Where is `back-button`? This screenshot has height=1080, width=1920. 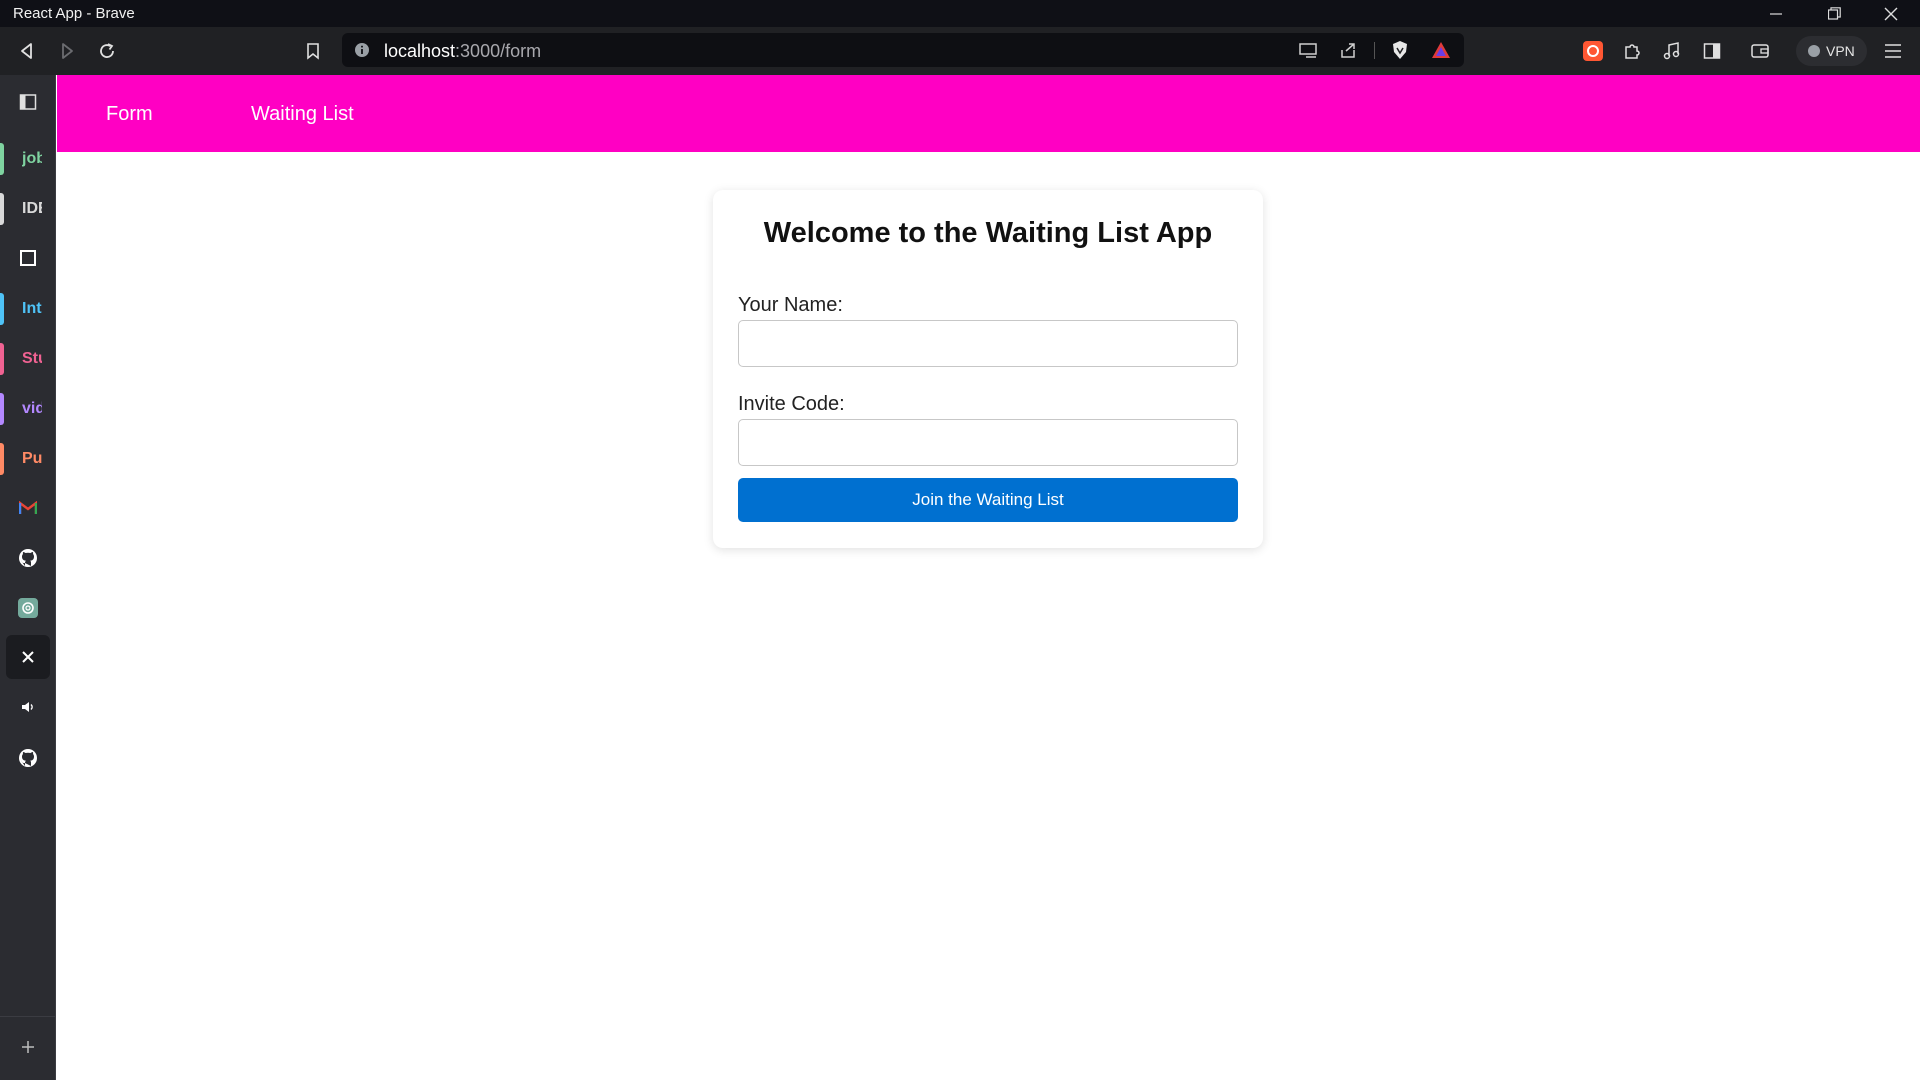
back-button is located at coordinates (27, 51).